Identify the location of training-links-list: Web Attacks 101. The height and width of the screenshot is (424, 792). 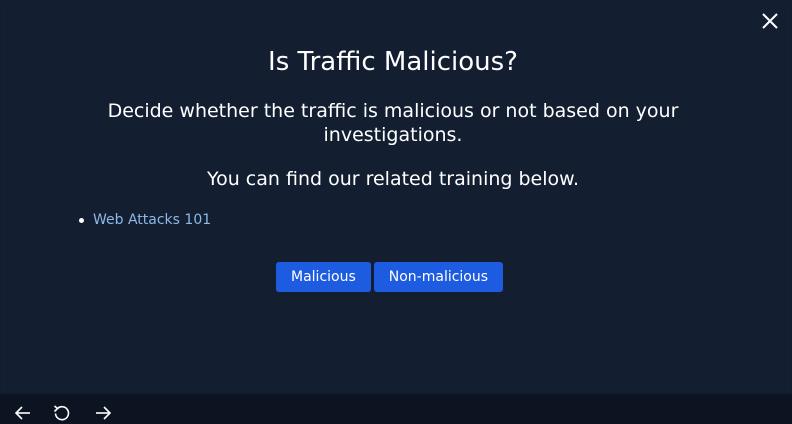
(145, 220).